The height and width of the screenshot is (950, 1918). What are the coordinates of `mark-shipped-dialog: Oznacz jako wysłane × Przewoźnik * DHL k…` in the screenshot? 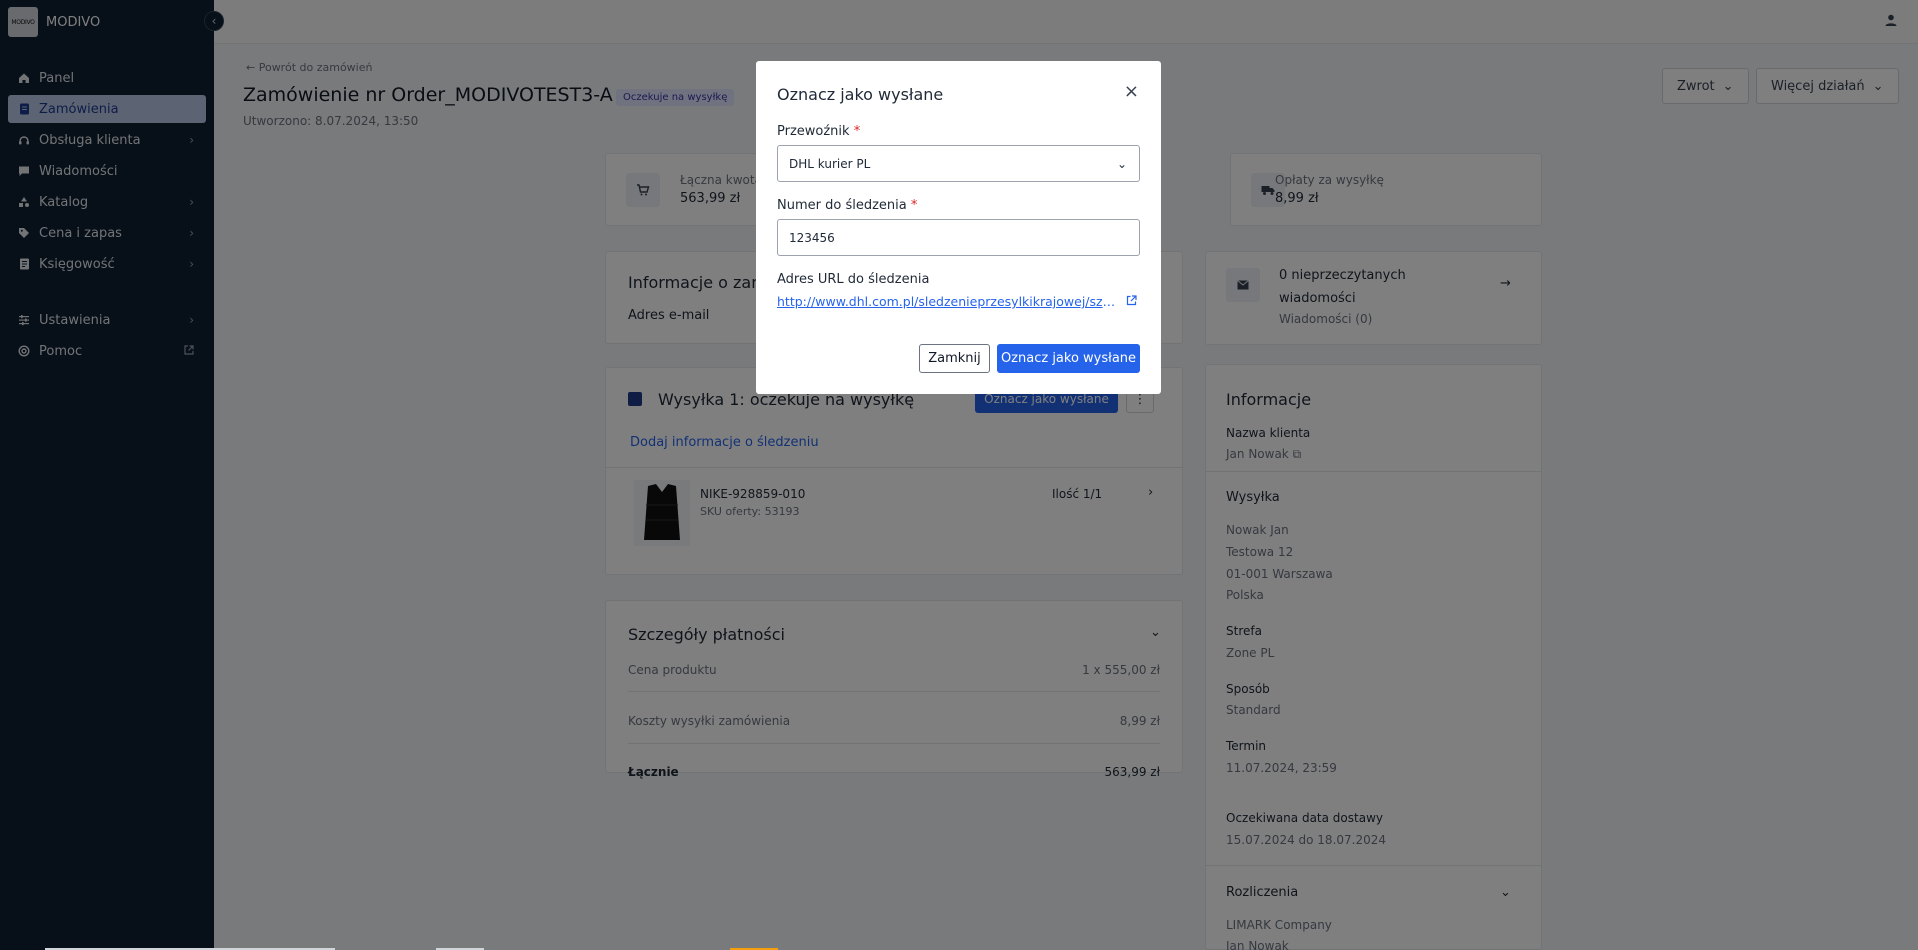 It's located at (958, 227).